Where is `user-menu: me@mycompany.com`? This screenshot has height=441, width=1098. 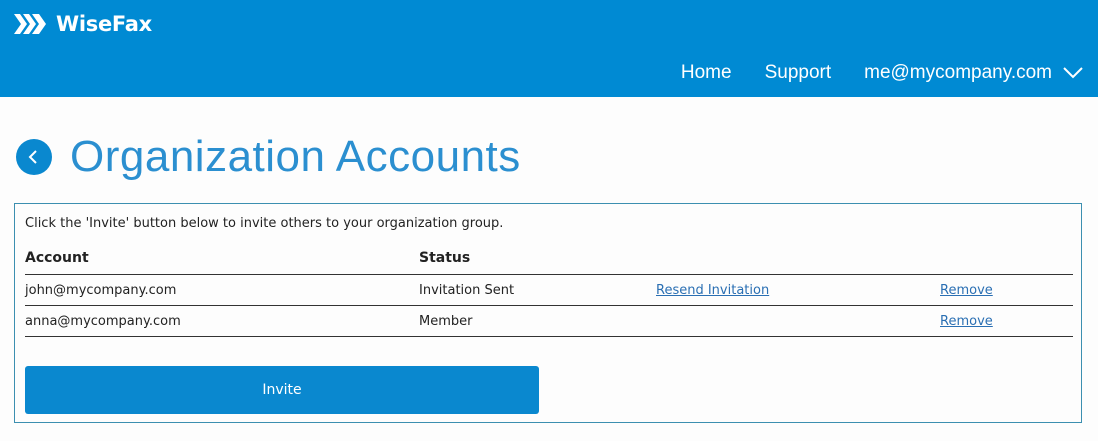
user-menu: me@mycompany.com is located at coordinates (974, 73).